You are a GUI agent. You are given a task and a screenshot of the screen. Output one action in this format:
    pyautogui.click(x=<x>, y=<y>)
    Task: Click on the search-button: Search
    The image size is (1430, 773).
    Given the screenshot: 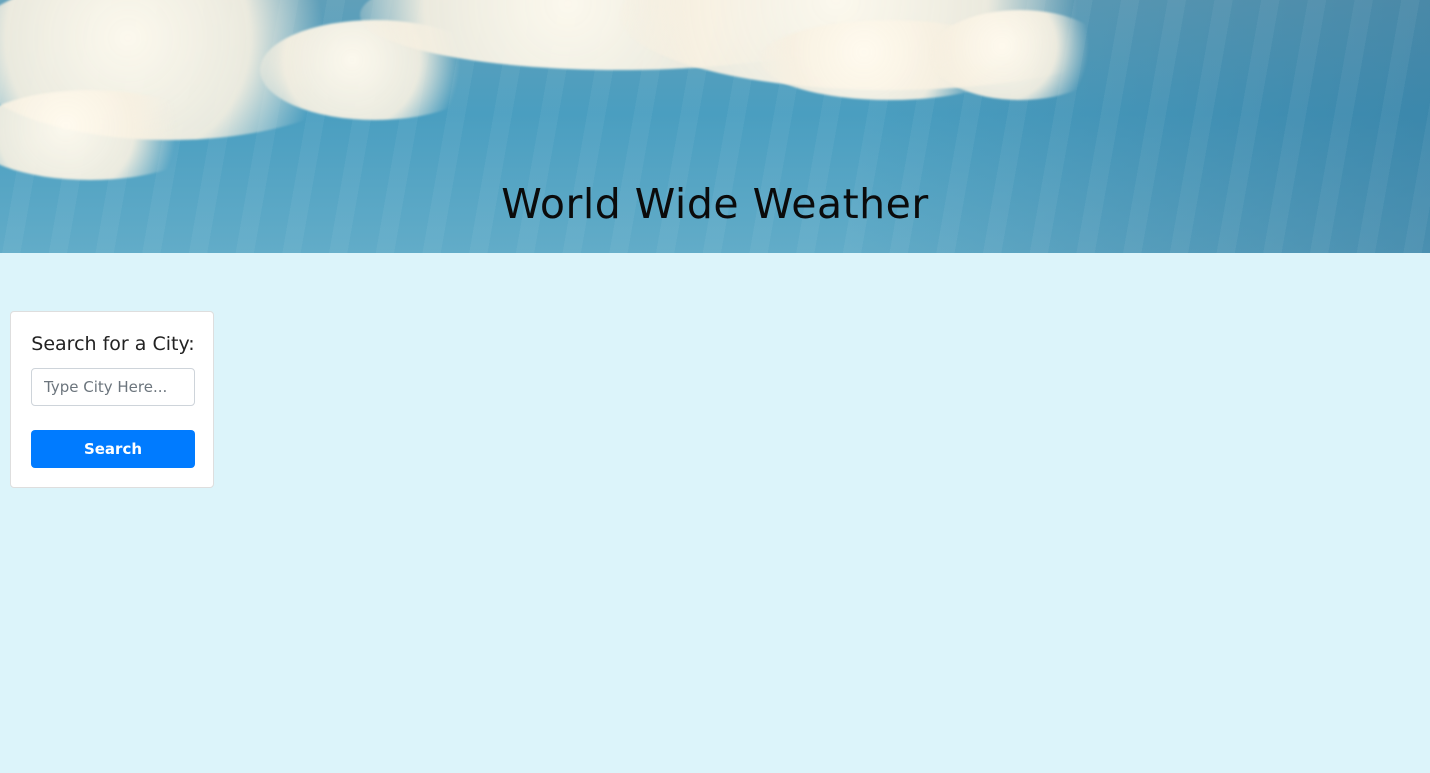 What is the action you would take?
    pyautogui.click(x=113, y=449)
    